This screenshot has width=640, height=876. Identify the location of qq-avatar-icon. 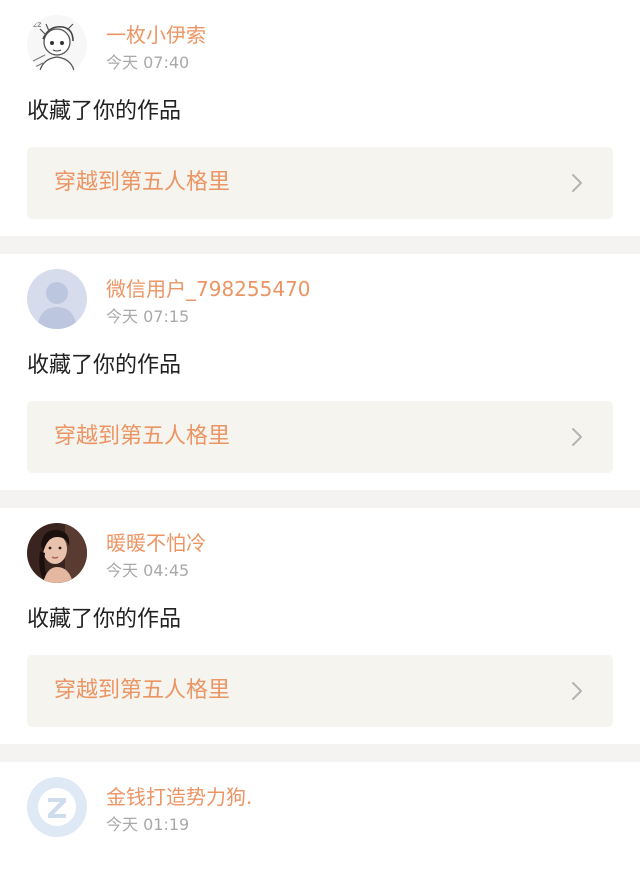
(57, 807).